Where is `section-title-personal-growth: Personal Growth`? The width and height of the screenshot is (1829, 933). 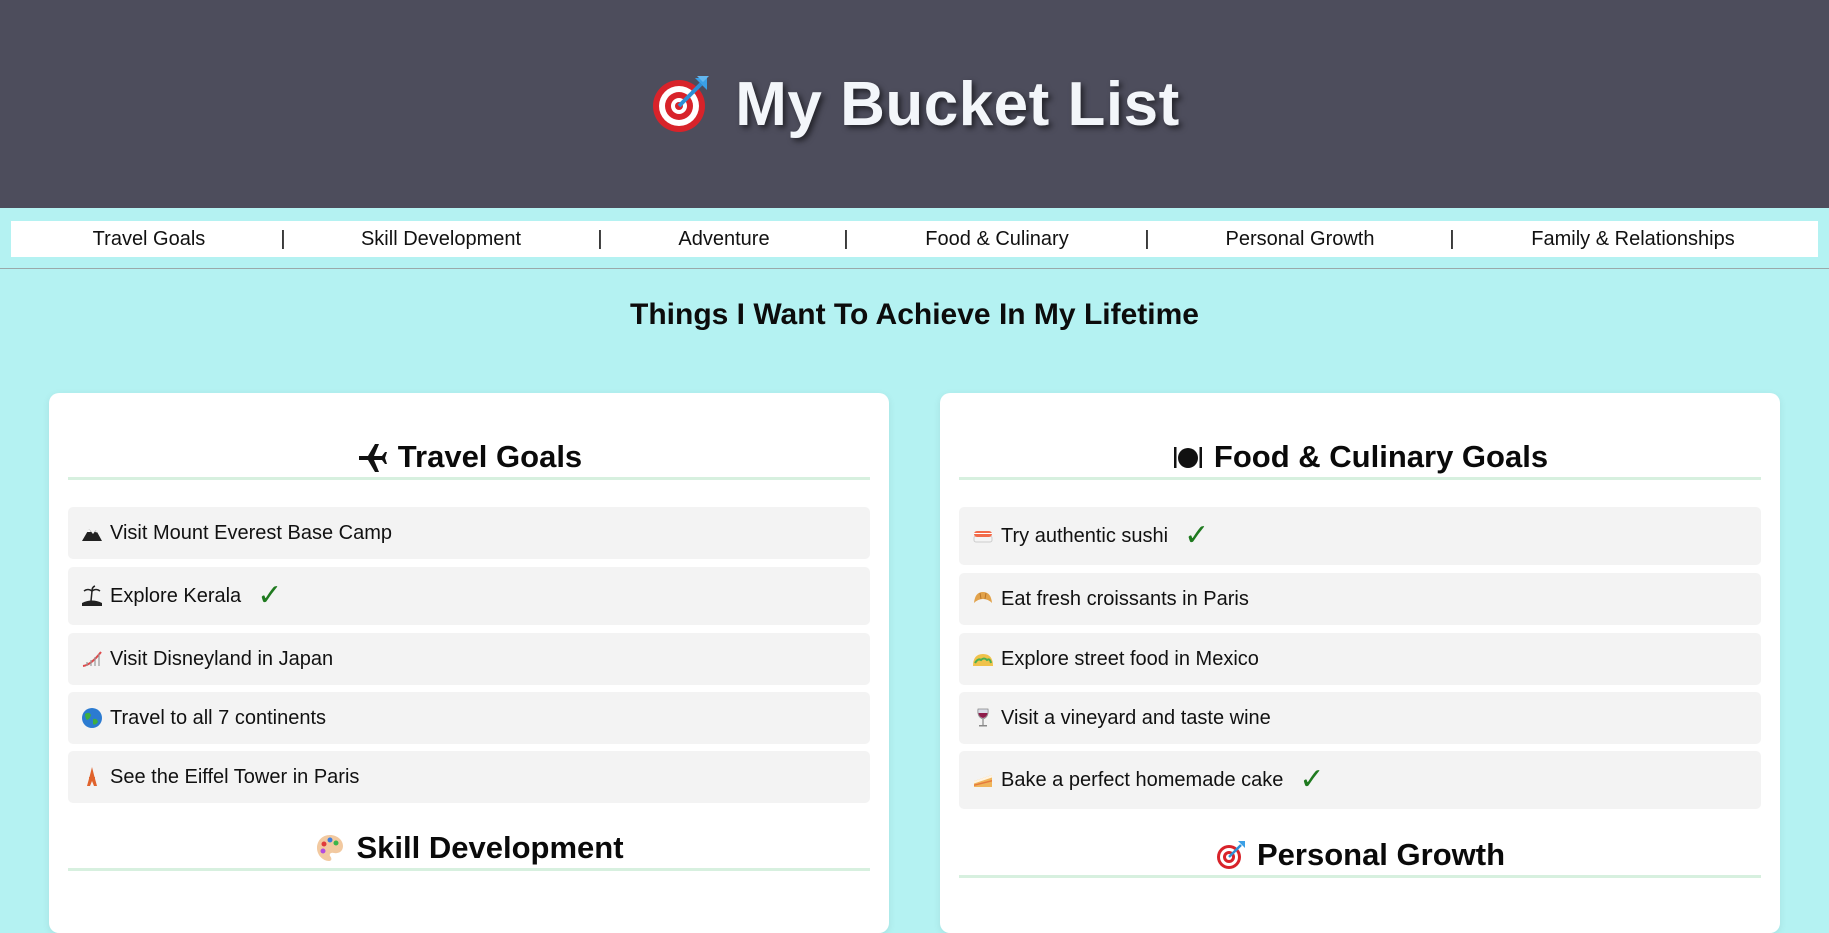 section-title-personal-growth: Personal Growth is located at coordinates (1360, 855).